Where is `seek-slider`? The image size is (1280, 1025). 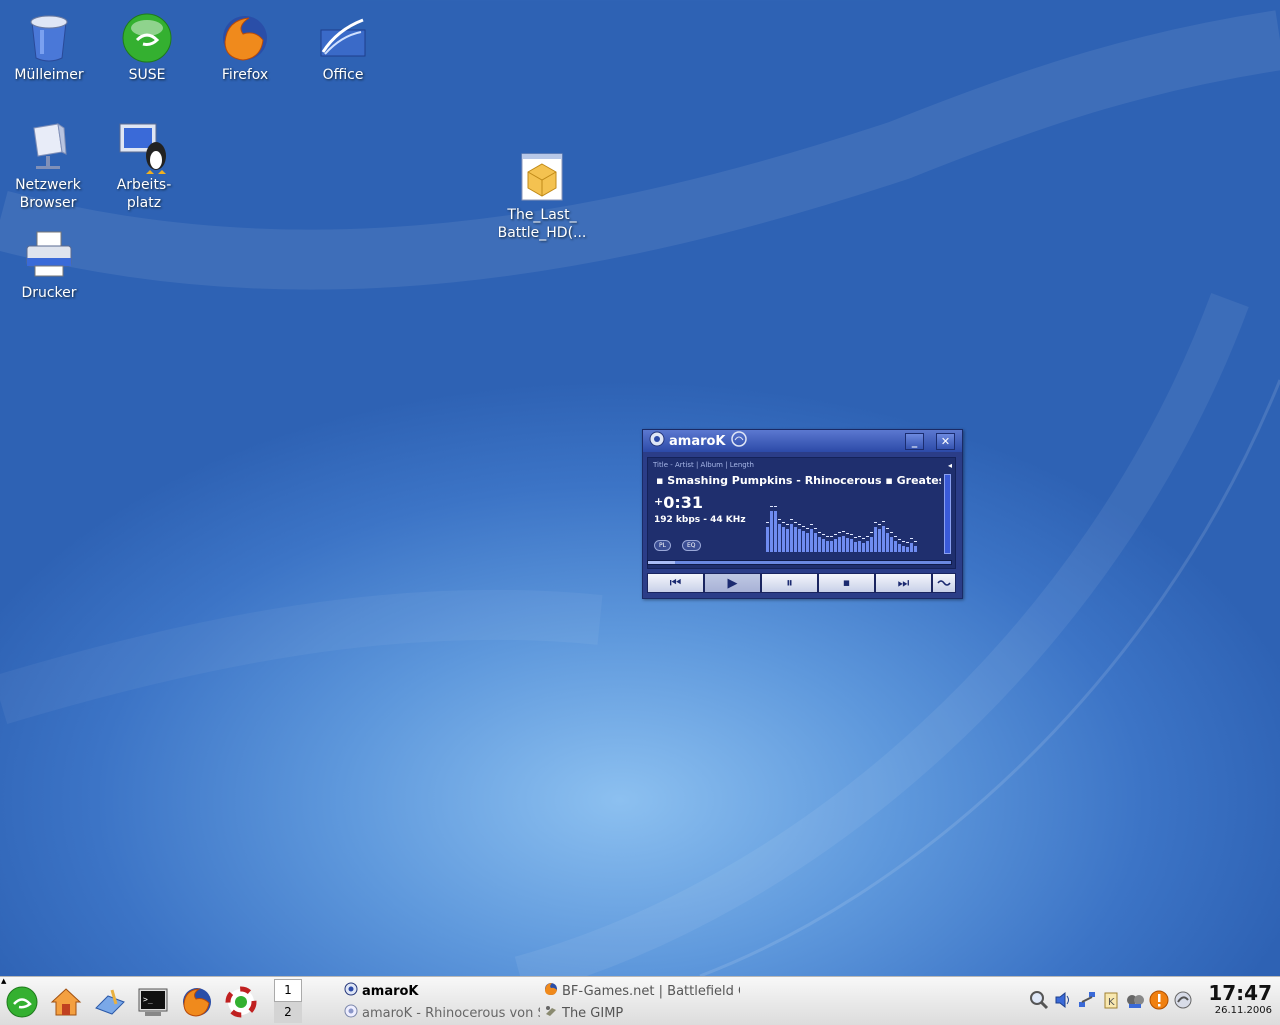
seek-slider is located at coordinates (799, 562).